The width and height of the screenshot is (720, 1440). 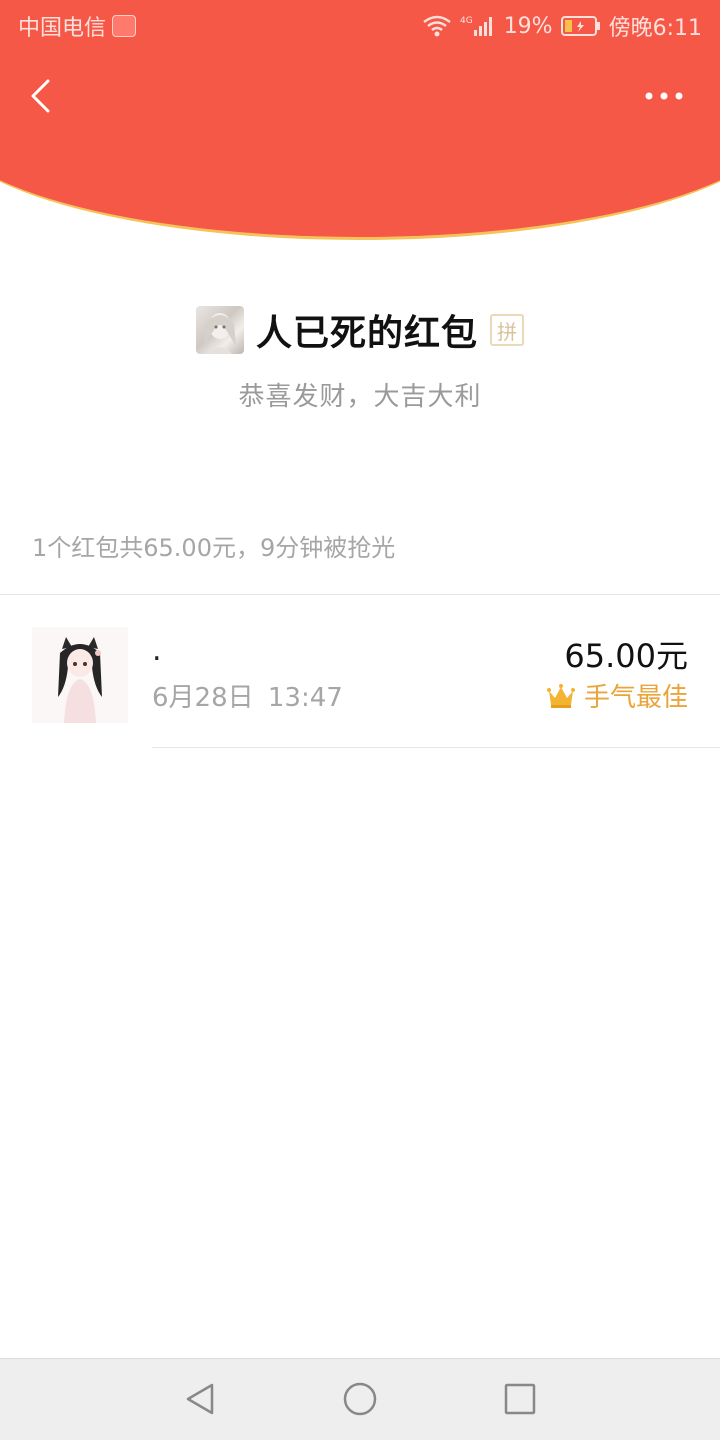 I want to click on receive-time: 6月28日 13:47, so click(x=247, y=698).